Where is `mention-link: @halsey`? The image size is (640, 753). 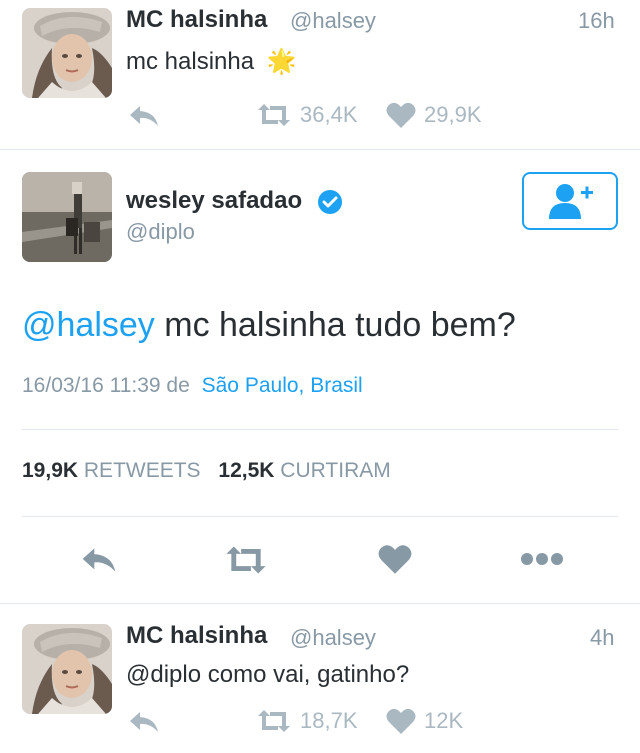 mention-link: @halsey is located at coordinates (88, 325).